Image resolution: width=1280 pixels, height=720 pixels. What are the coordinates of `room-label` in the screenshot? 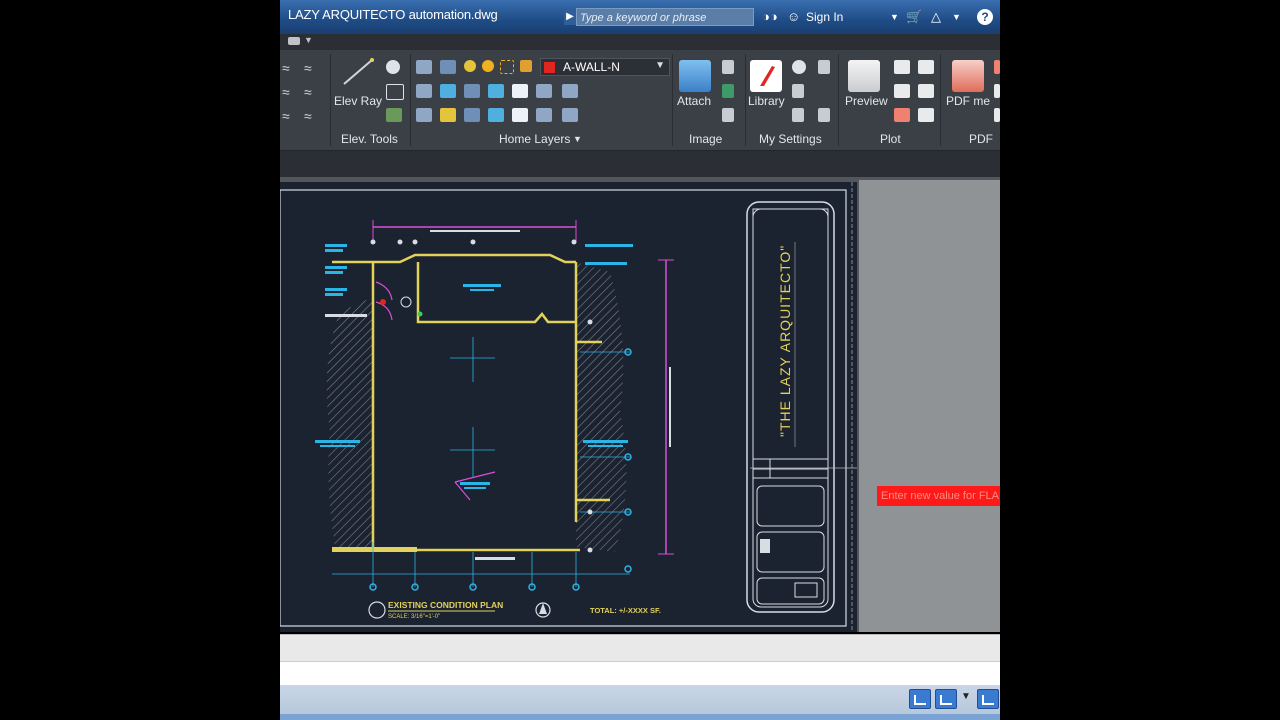 It's located at (346, 315).